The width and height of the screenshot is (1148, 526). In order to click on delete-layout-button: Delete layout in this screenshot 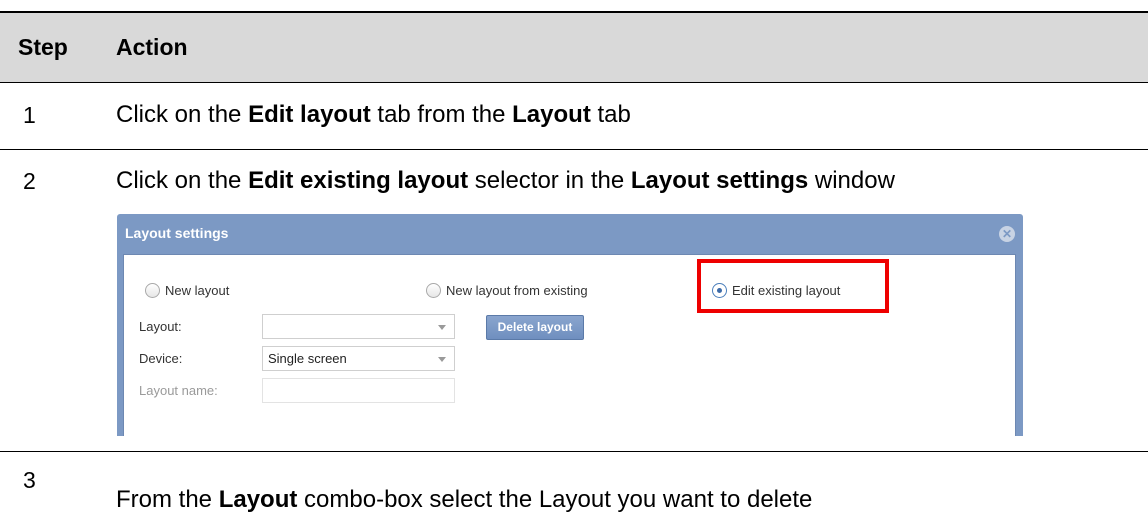, I will do `click(535, 327)`.